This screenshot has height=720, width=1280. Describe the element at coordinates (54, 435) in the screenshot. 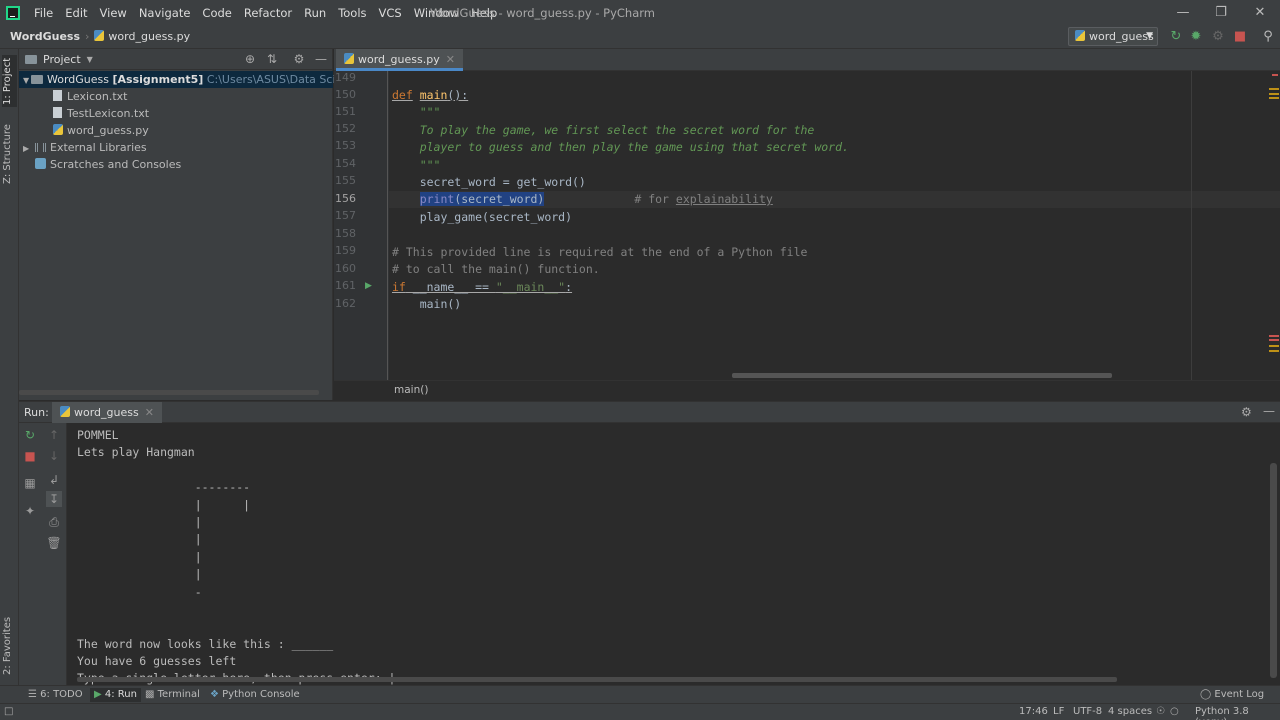

I see `arrow-up-icon: ↑` at that location.